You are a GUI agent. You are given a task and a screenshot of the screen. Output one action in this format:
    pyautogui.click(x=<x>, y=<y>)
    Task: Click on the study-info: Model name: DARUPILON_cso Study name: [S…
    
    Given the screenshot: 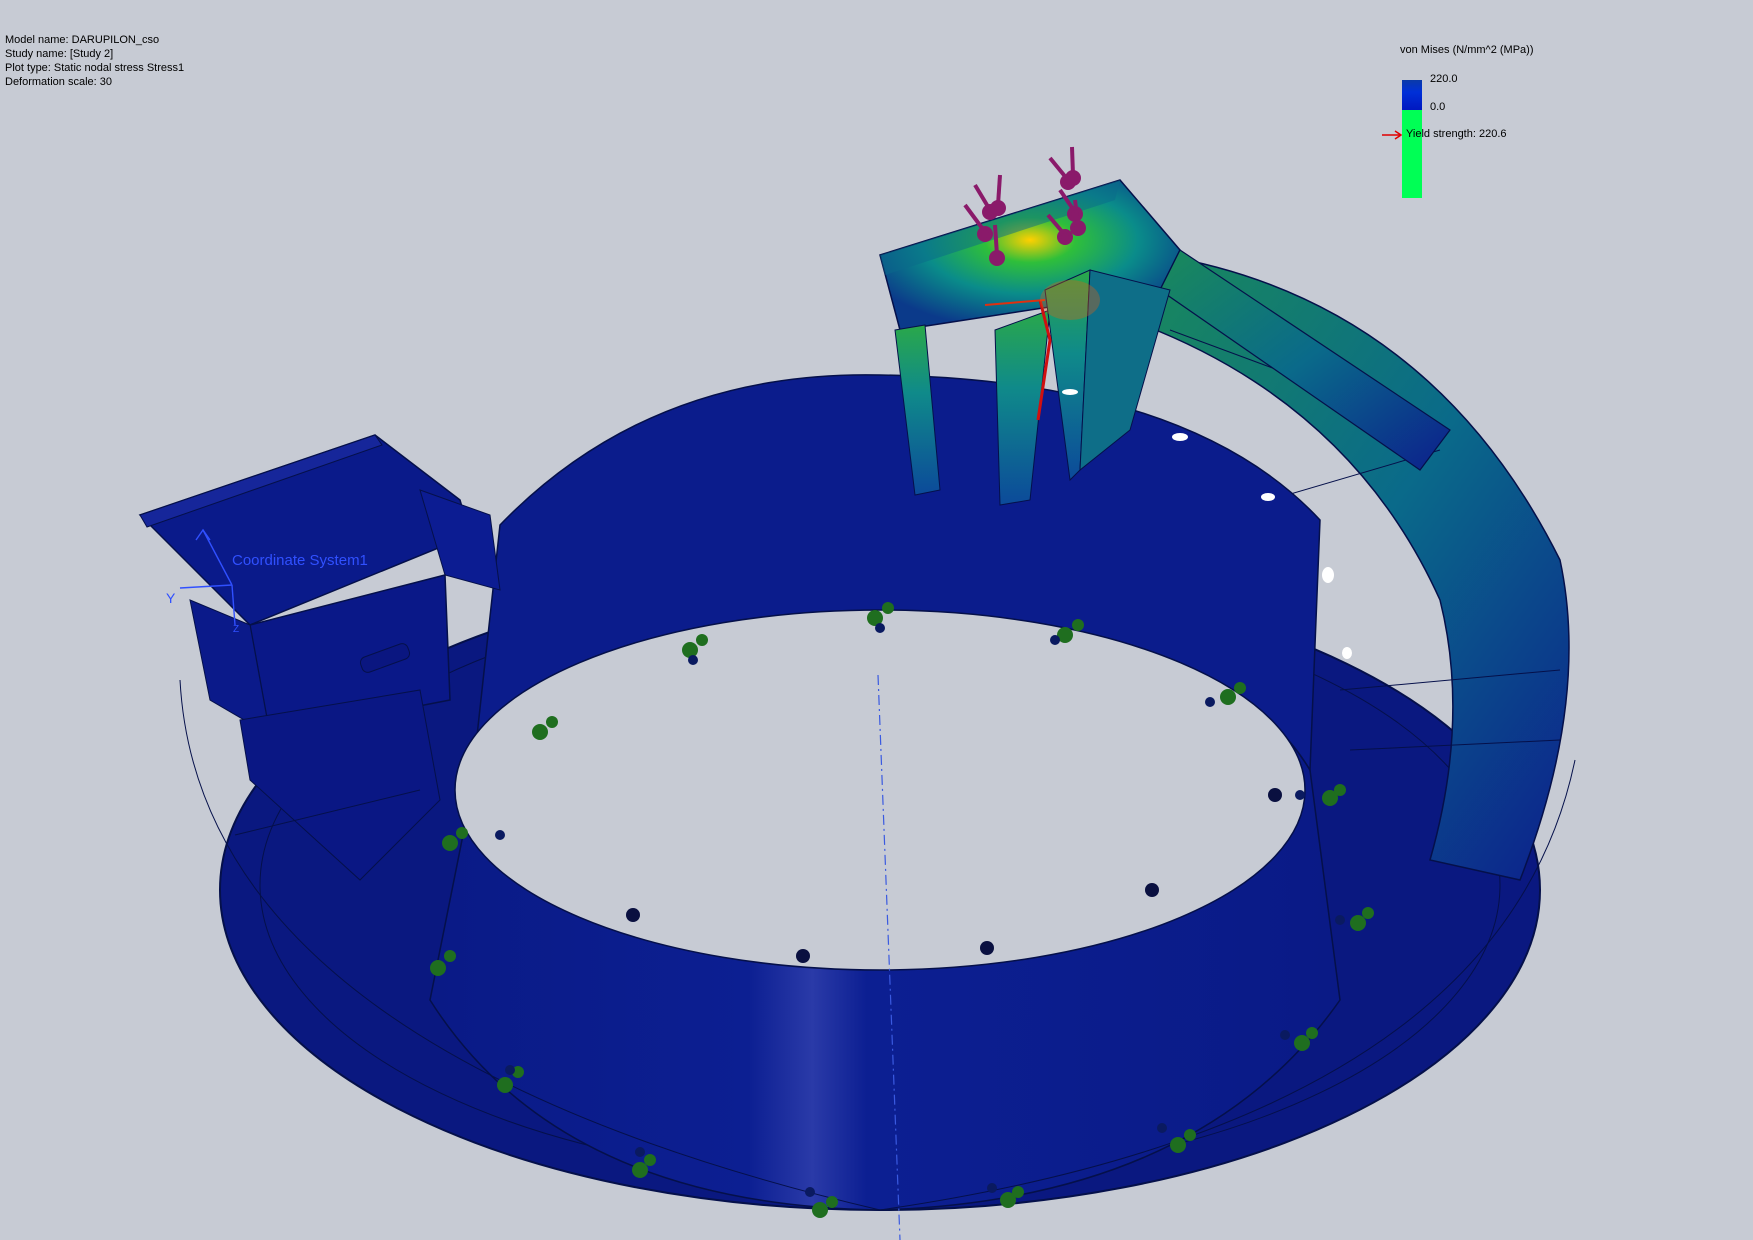 What is the action you would take?
    pyautogui.click(x=94, y=61)
    